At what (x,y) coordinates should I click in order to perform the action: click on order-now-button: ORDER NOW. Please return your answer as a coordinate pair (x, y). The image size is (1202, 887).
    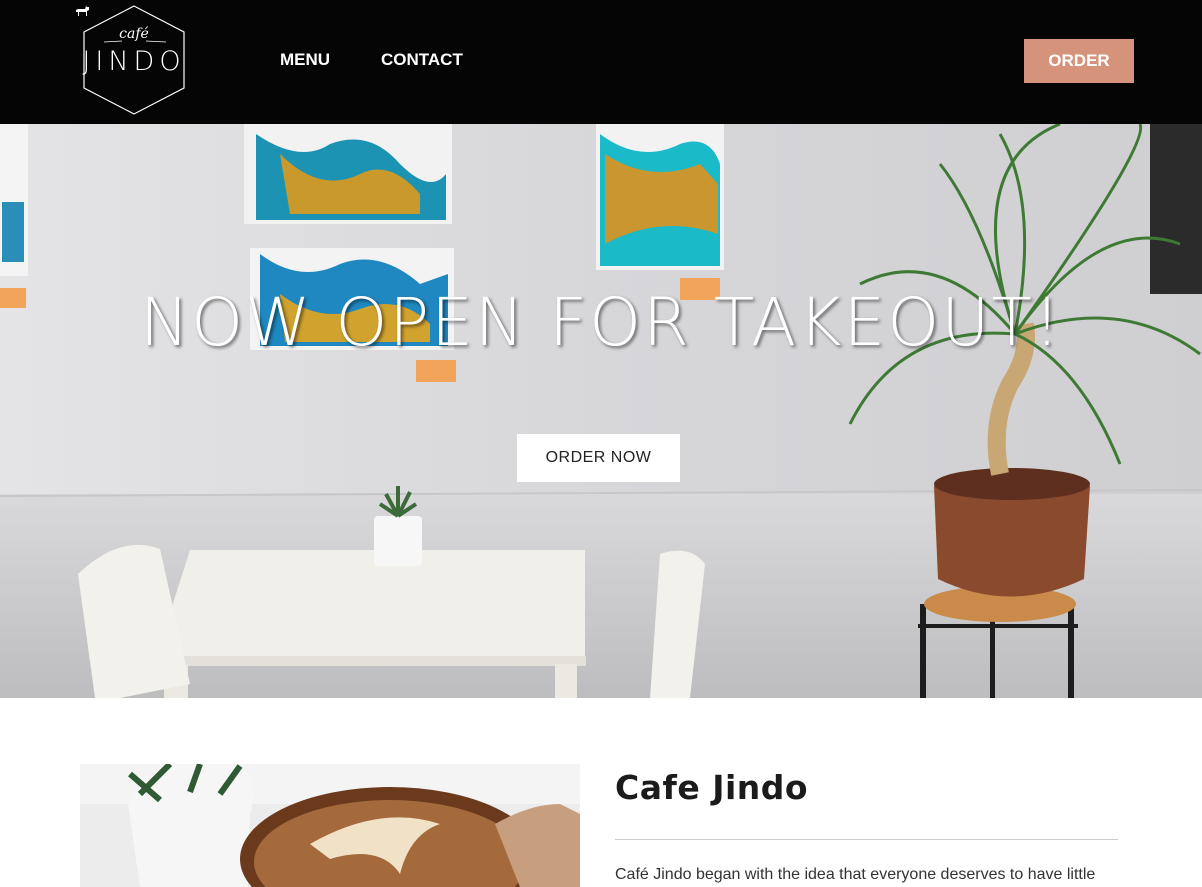
    Looking at the image, I should click on (598, 458).